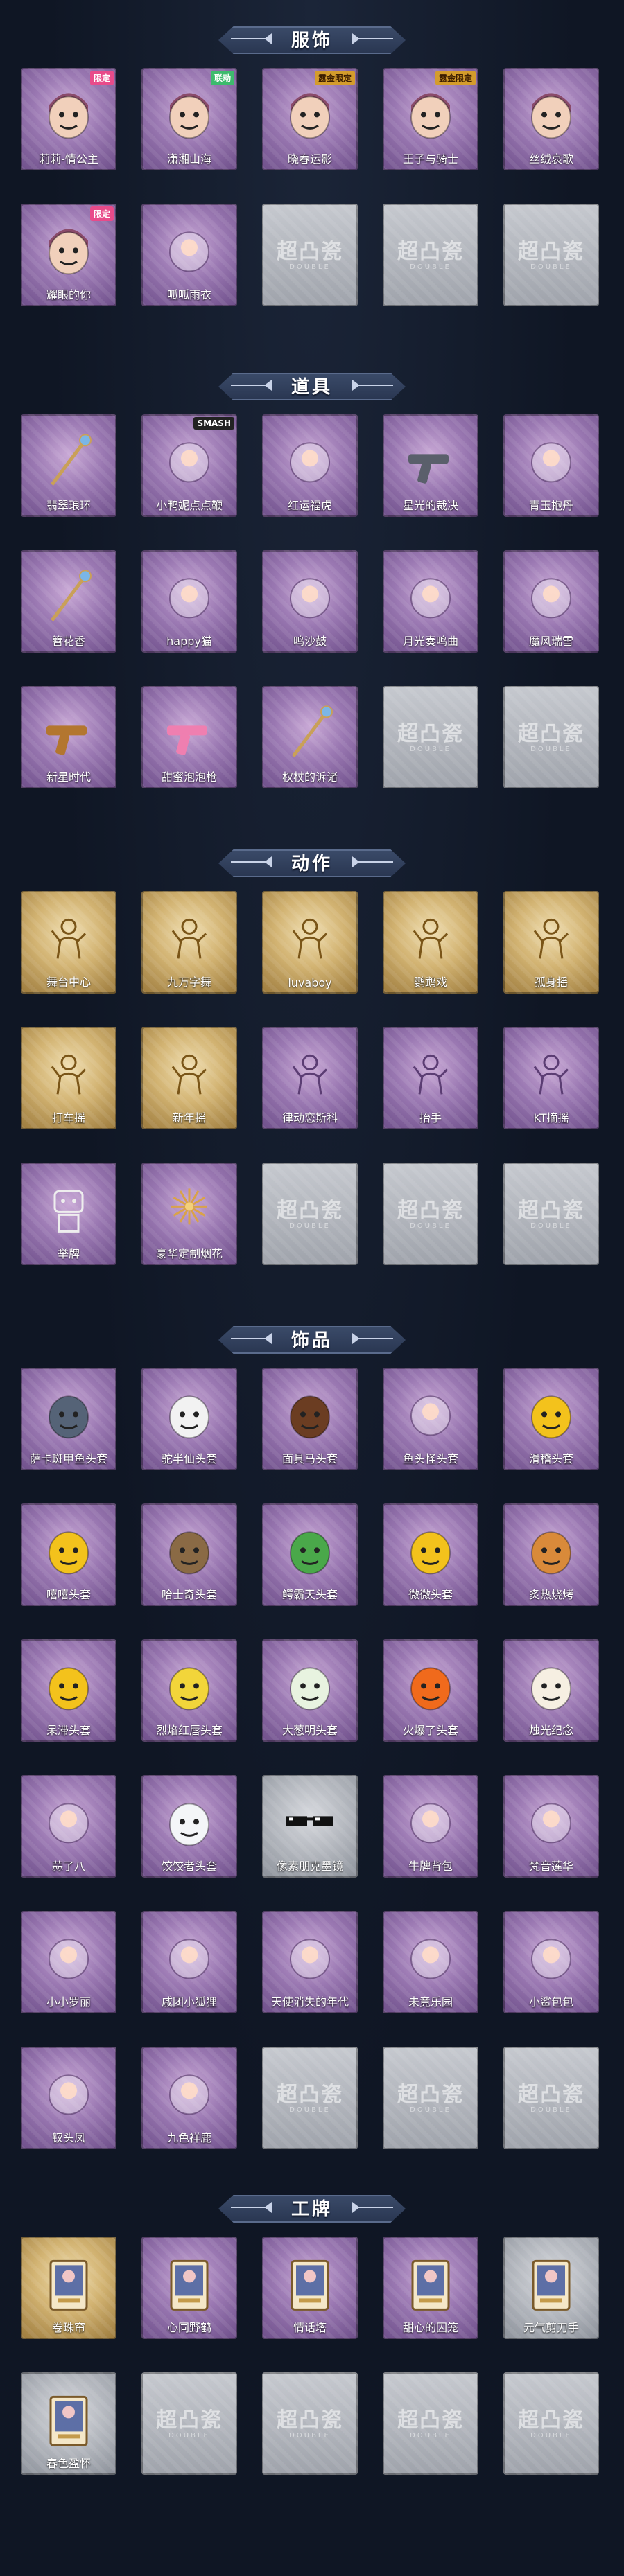 Image resolution: width=624 pixels, height=2576 pixels. I want to click on item-card: 甜心的囚笼, so click(430, 2295).